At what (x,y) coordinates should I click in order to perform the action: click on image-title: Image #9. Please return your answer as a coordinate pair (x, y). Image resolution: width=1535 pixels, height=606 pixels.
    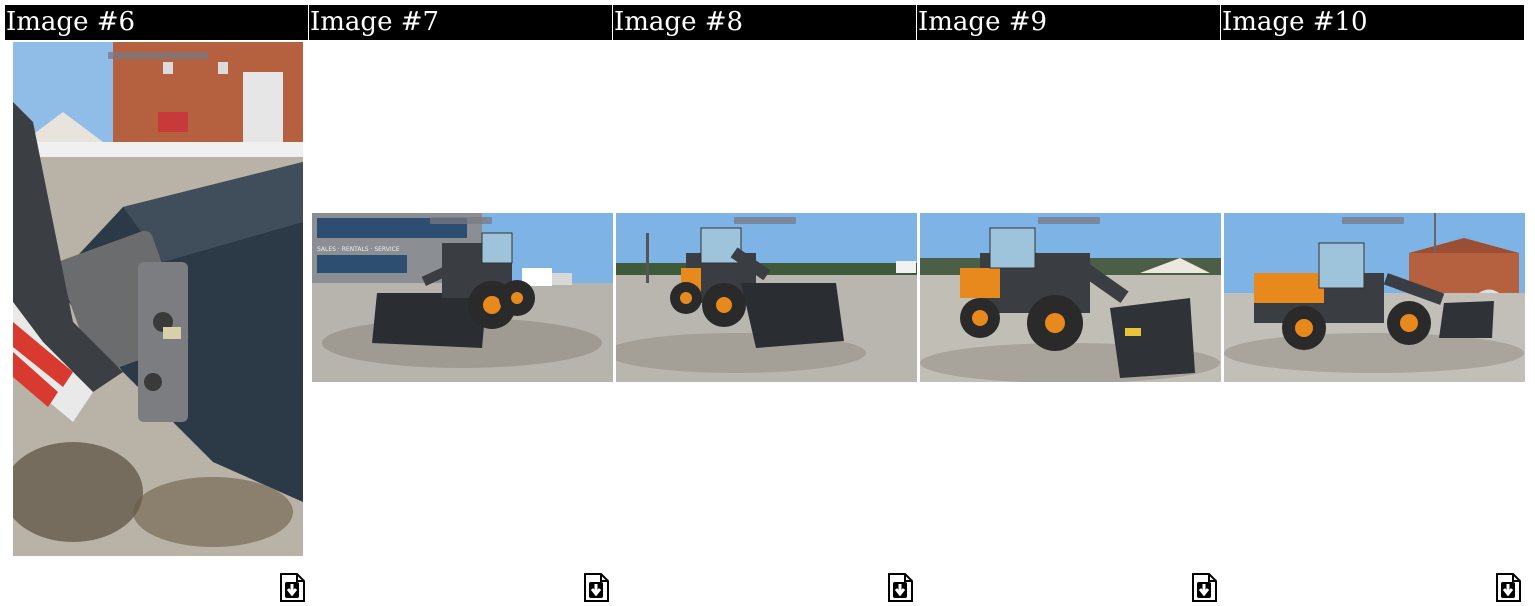
    Looking at the image, I should click on (1068, 22).